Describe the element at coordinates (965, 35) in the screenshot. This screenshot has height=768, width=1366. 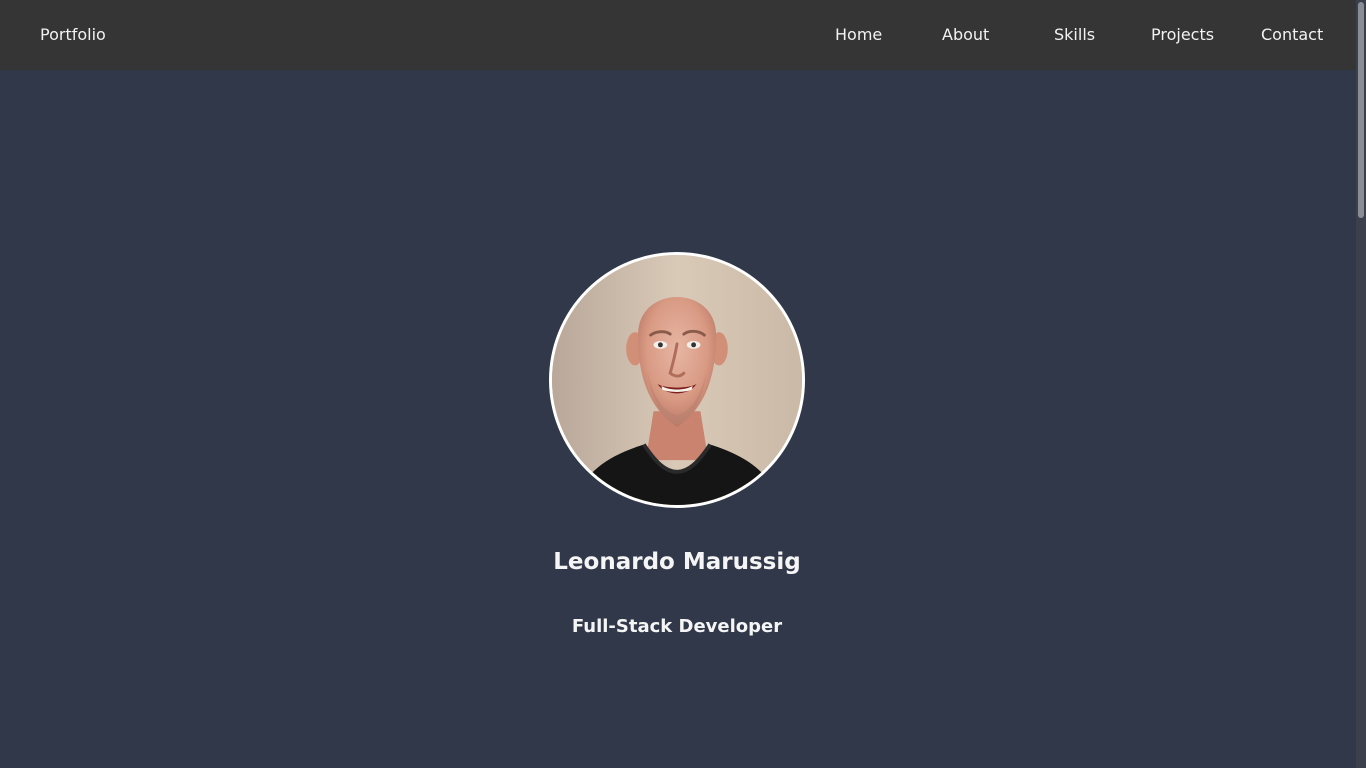
I see `nav-about-link: About` at that location.